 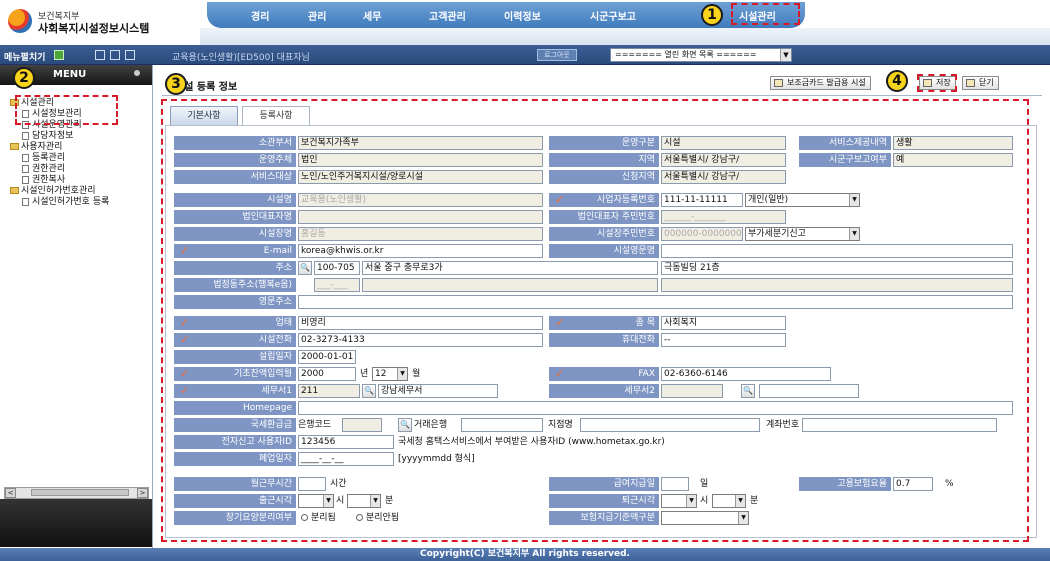 I want to click on callout-1: 1, so click(x=712, y=15).